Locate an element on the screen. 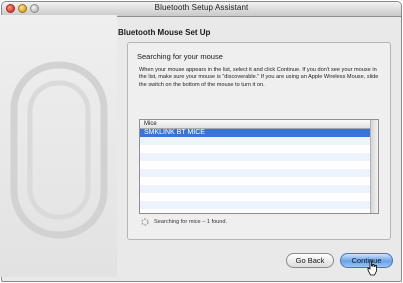 The height and width of the screenshot is (283, 403). page-heading: Bluetooth Mouse Set Up is located at coordinates (164, 32).